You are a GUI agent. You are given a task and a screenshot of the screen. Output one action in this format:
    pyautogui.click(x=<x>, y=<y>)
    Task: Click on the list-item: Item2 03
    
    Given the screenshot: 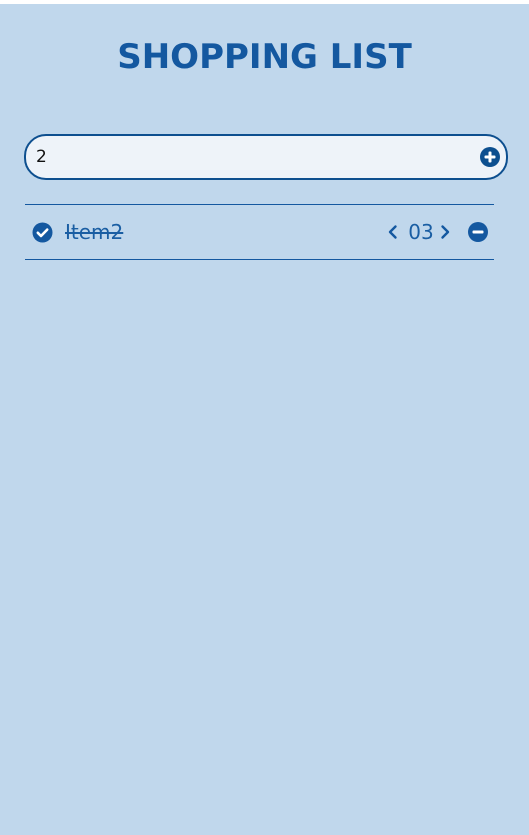 What is the action you would take?
    pyautogui.click(x=259, y=232)
    